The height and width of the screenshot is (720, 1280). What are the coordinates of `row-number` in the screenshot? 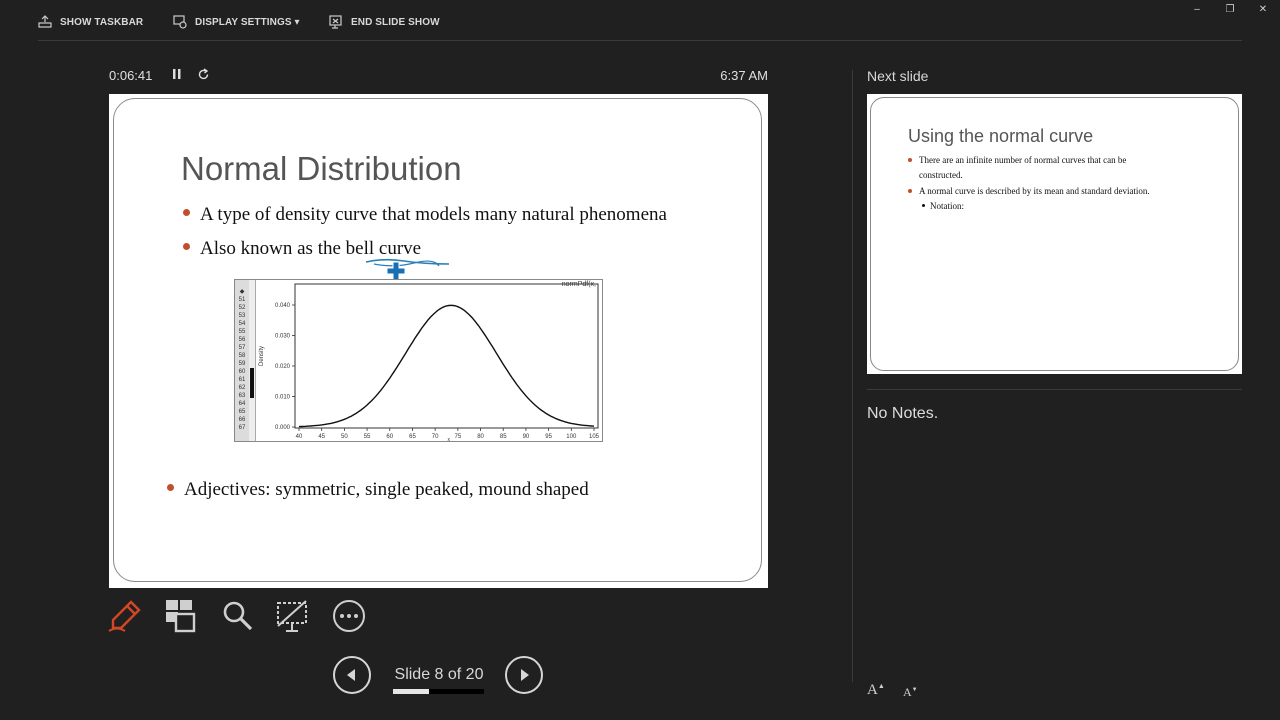 It's located at (242, 284).